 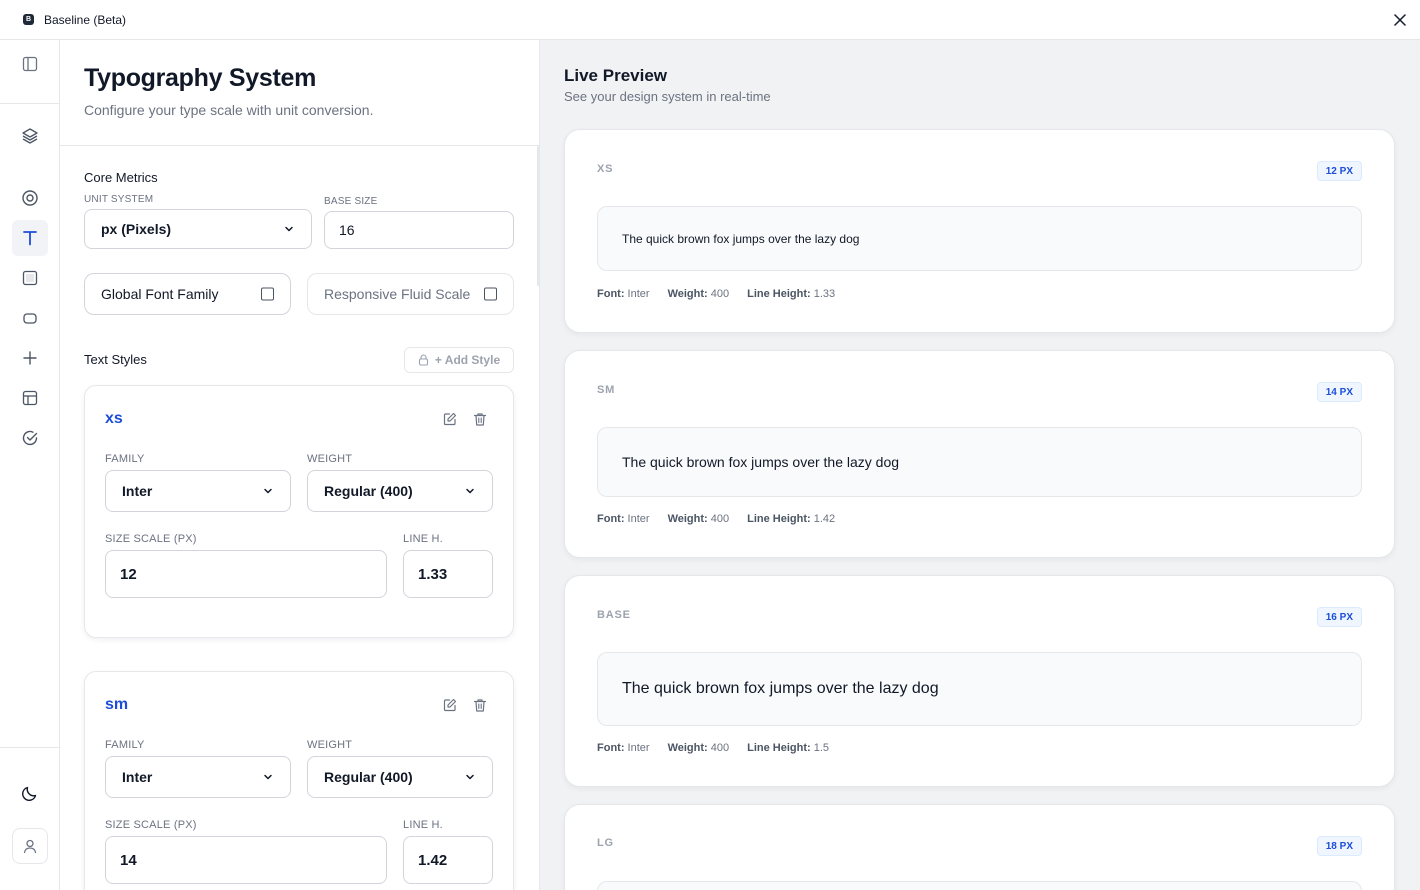 What do you see at coordinates (246, 860) in the screenshot?
I see `size-scale-input: 14` at bounding box center [246, 860].